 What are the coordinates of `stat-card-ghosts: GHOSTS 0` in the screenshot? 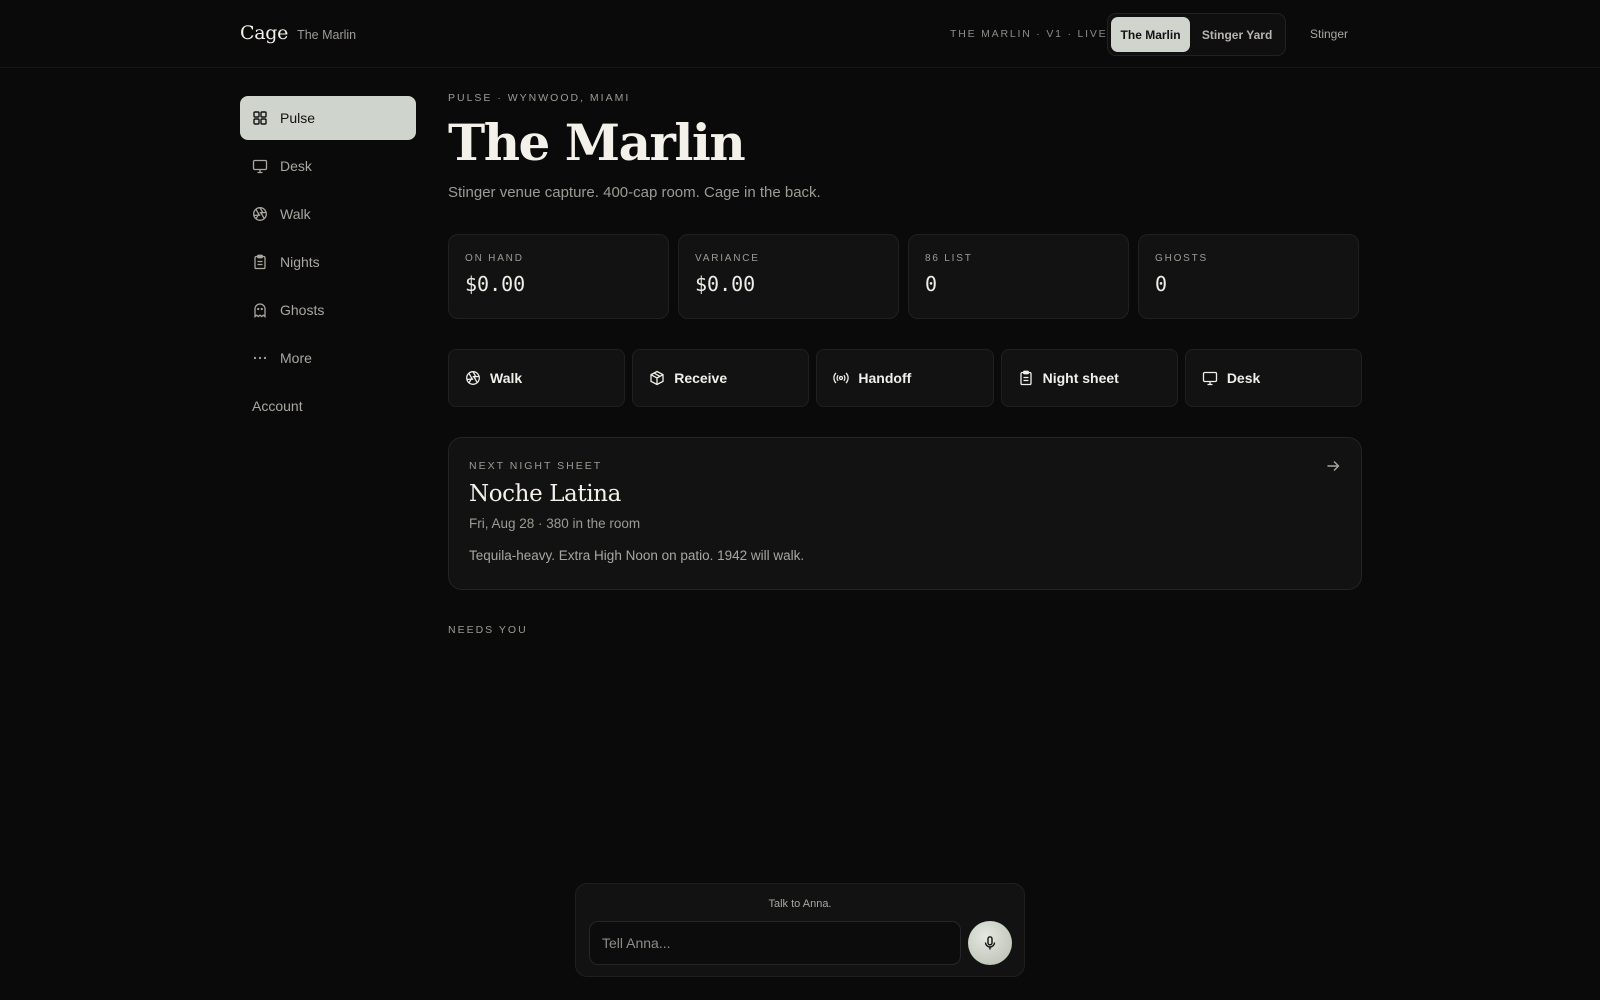 It's located at (1248, 276).